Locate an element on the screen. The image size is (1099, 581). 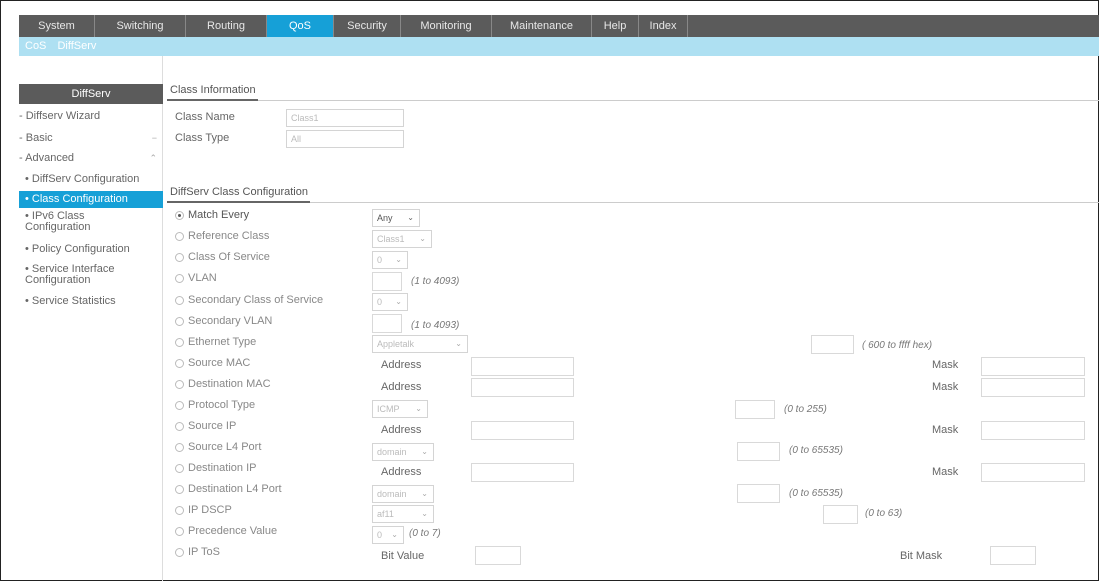
source-l4-port-hint: (0 to 65535) is located at coordinates (816, 450).